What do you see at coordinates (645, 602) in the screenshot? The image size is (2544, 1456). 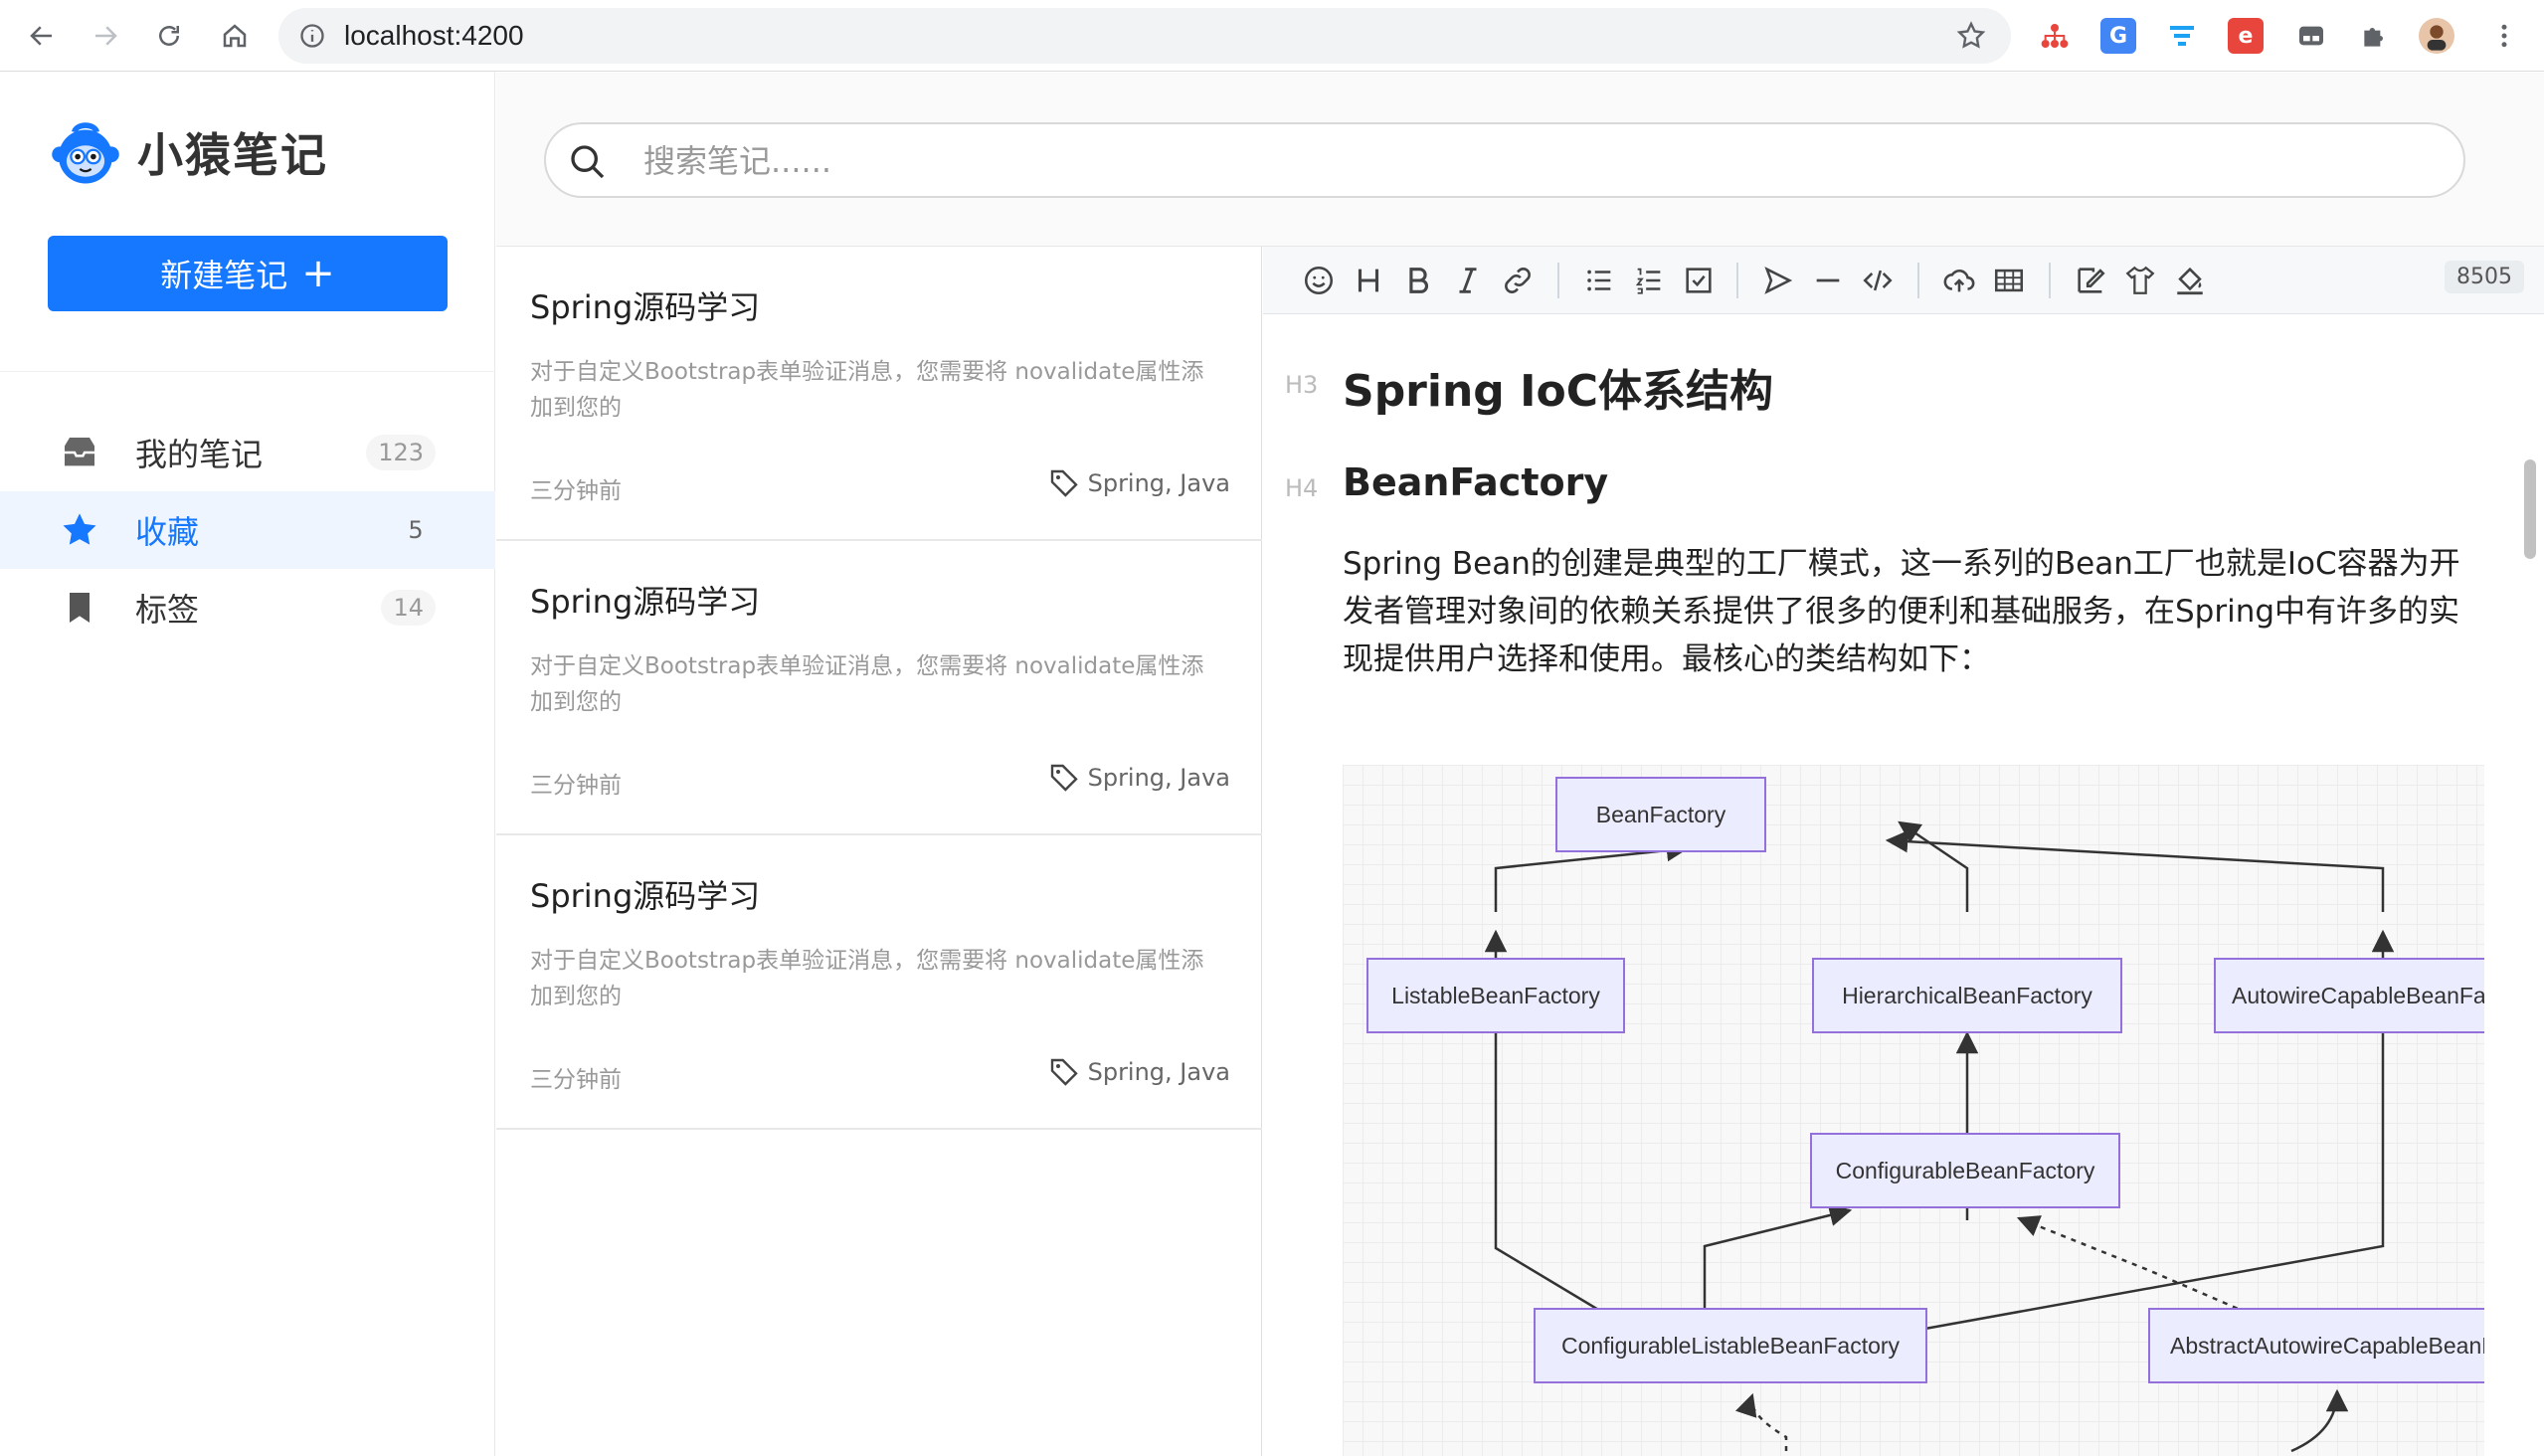 I see `note-title: Spring源码学习` at bounding box center [645, 602].